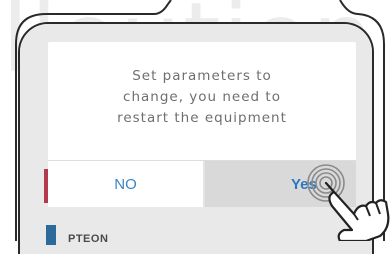  Describe the element at coordinates (202, 76) in the screenshot. I see `dialog-message-line: Set parameters to` at that location.